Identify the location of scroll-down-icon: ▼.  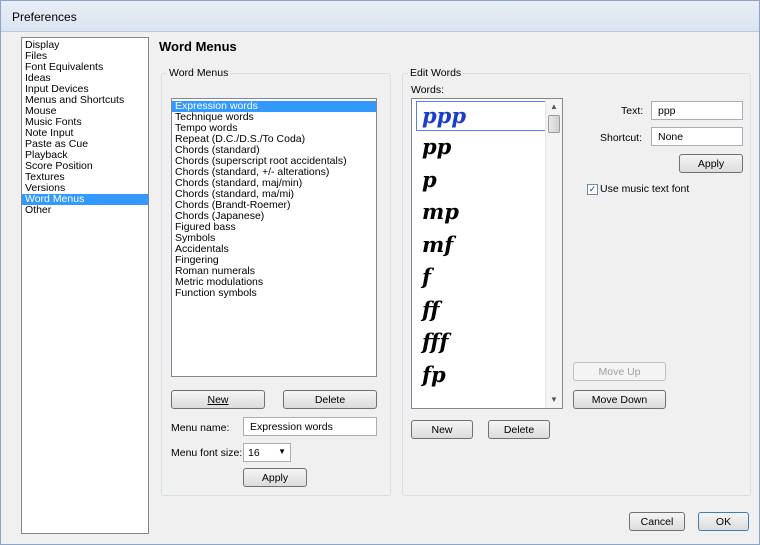
(554, 400).